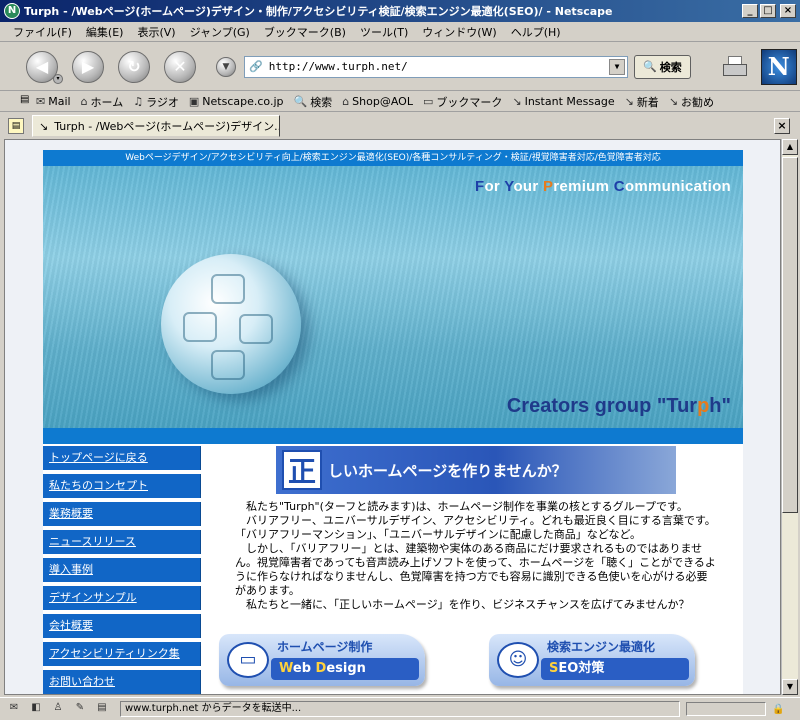 This screenshot has height=720, width=800. I want to click on bookmark-recommend: ↘ お勧め, so click(691, 102).